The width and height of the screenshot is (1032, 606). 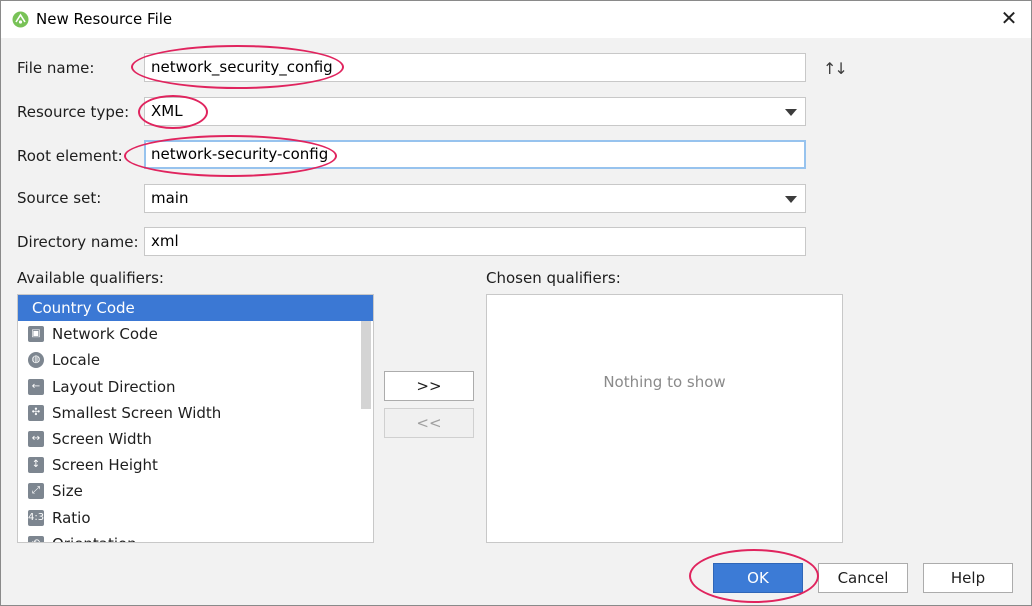 What do you see at coordinates (758, 578) in the screenshot?
I see `ok-button: OK` at bounding box center [758, 578].